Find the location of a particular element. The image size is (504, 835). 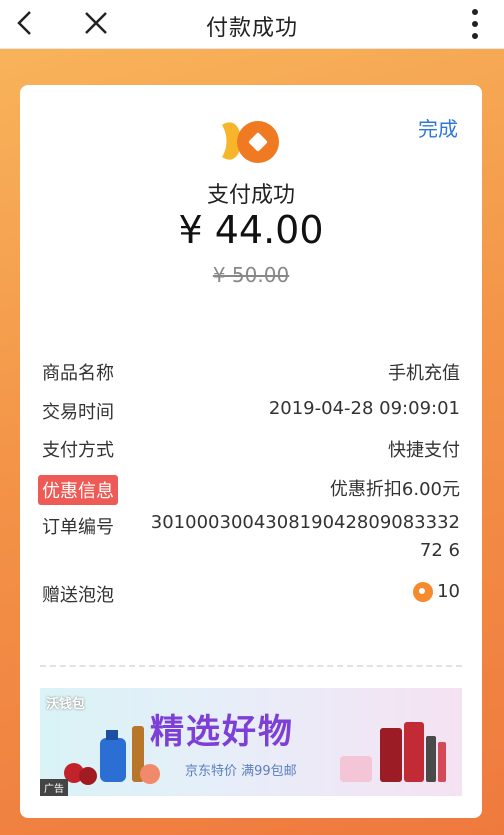

discount-value: 优惠折扣6.00元 is located at coordinates (394, 489).